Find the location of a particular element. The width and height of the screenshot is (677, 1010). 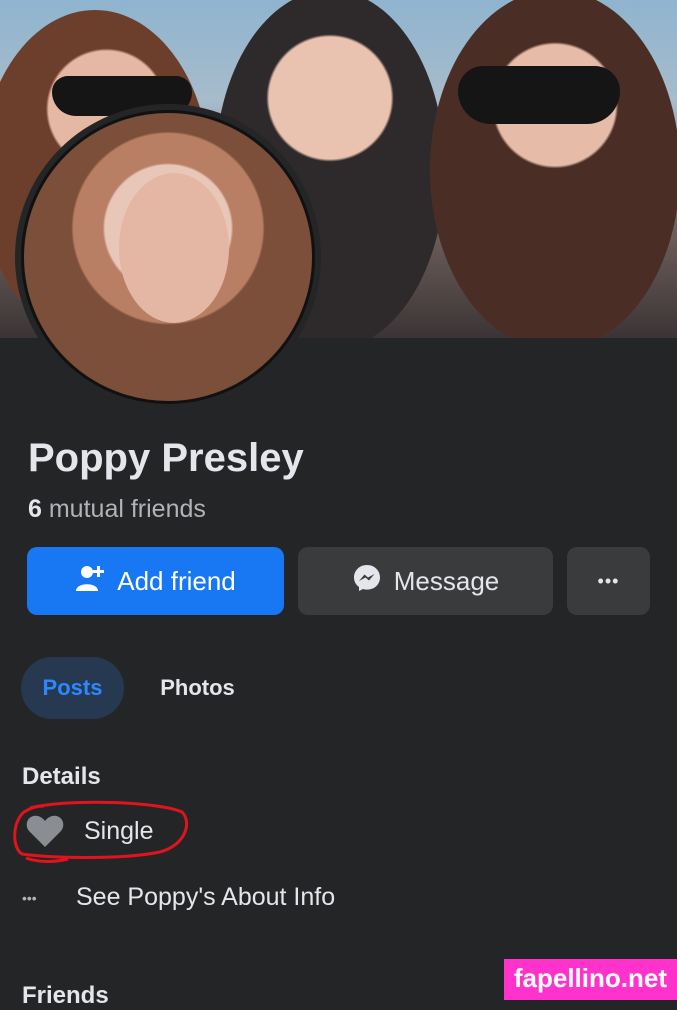

profile-picture is located at coordinates (168, 257).